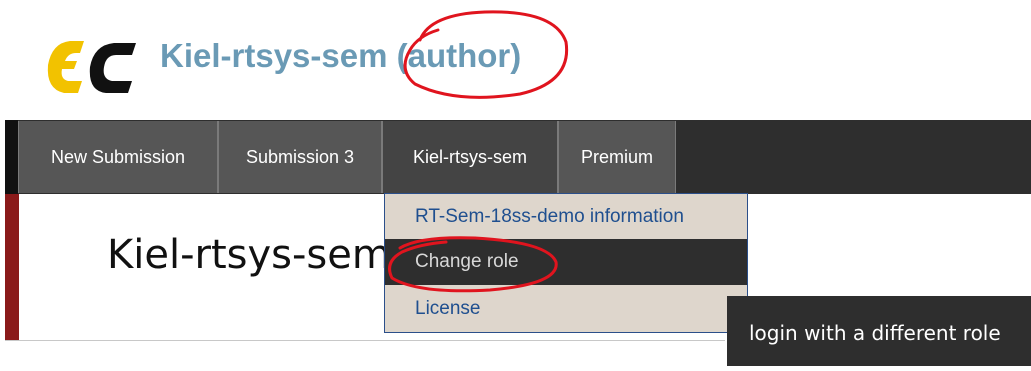 This screenshot has height=371, width=1031. I want to click on nav-submission-3: Submission 3, so click(300, 157).